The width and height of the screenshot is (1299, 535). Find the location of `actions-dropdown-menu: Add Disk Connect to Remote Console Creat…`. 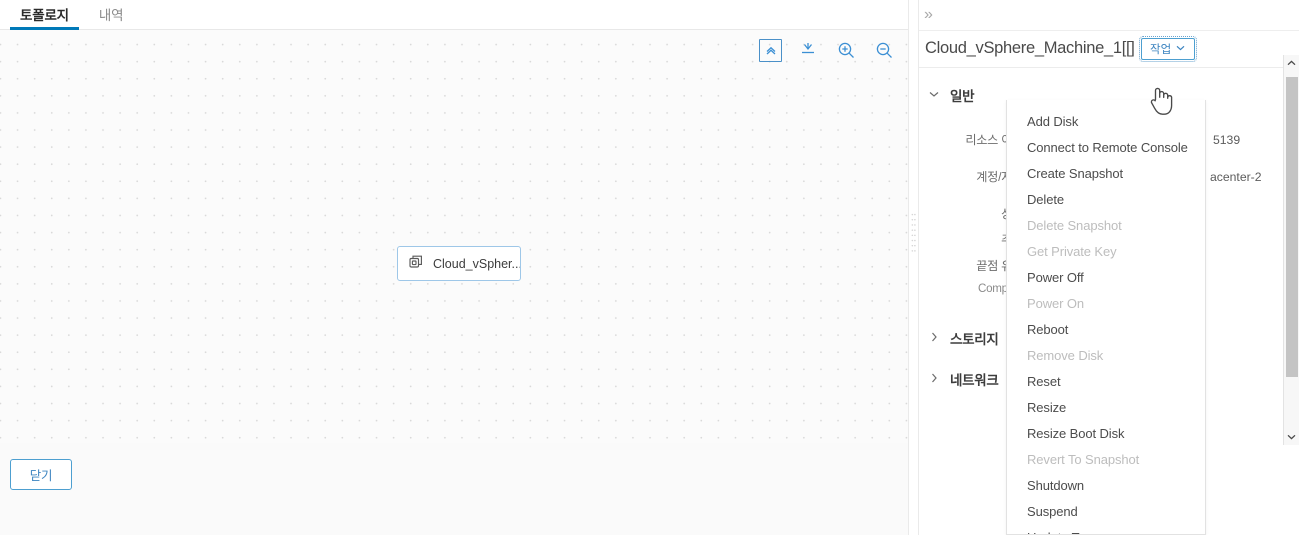

actions-dropdown-menu: Add Disk Connect to Remote Console Creat… is located at coordinates (1106, 317).